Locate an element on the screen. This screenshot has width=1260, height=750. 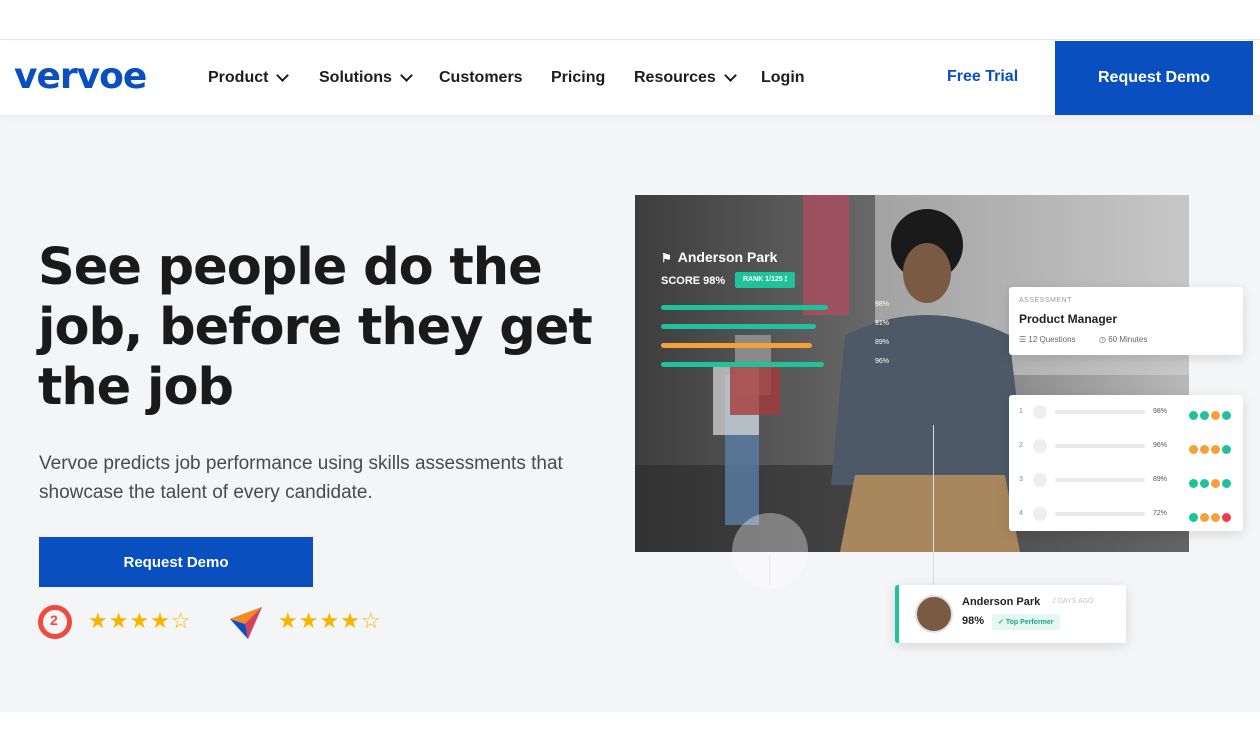
nav-customers: Customers is located at coordinates (481, 78).